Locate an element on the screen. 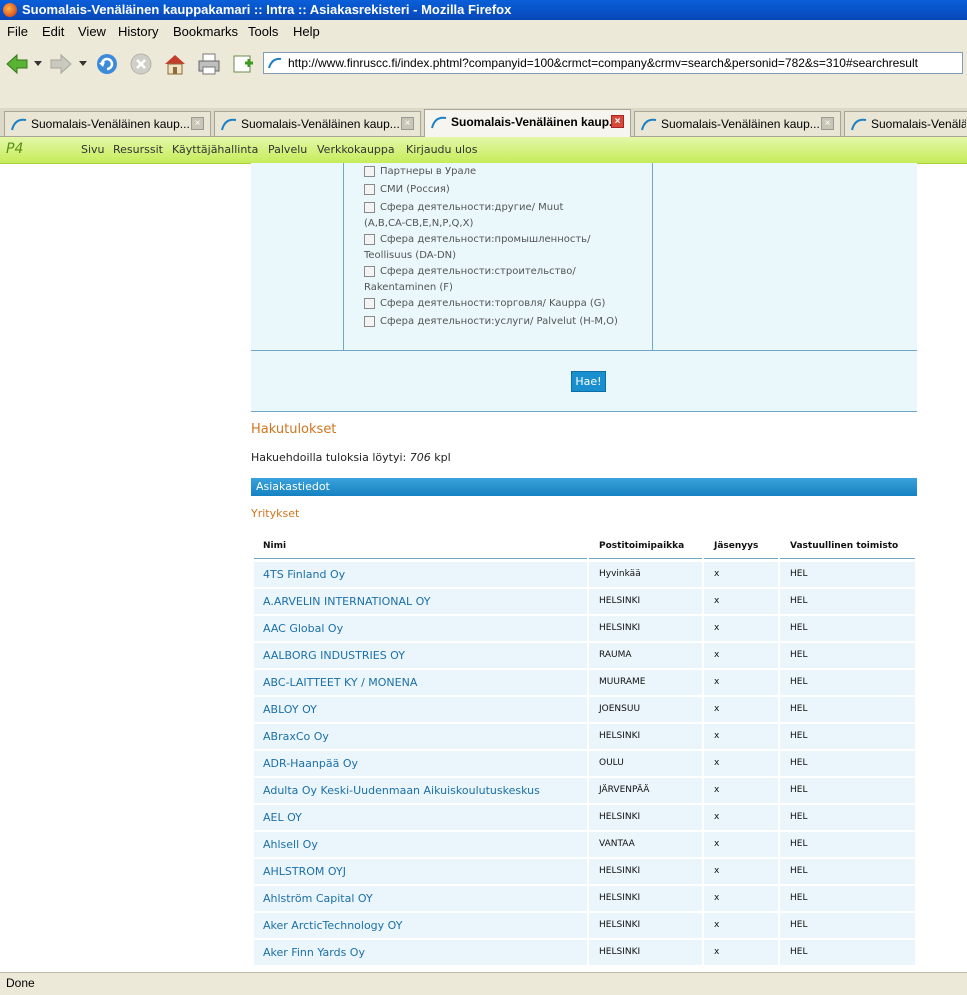 The width and height of the screenshot is (967, 995). status-text: Done is located at coordinates (20, 983).